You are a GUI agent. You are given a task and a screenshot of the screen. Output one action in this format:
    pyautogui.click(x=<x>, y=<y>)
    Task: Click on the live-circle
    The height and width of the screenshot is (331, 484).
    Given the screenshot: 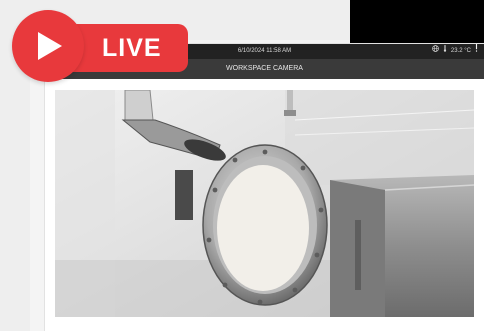 What is the action you would take?
    pyautogui.click(x=48, y=46)
    